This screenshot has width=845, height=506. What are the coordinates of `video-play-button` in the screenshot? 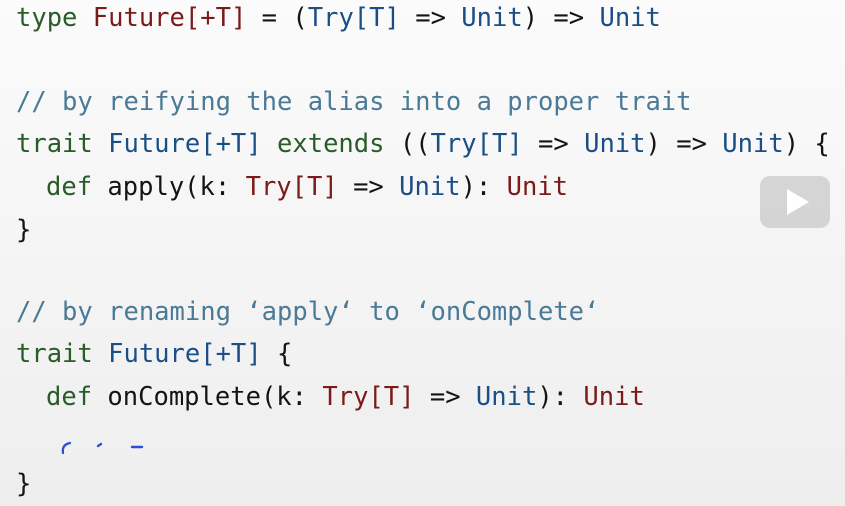 It's located at (795, 202).